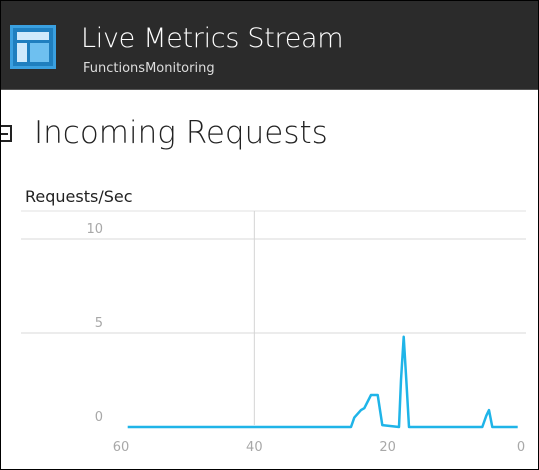  I want to click on series-line, so click(322, 382).